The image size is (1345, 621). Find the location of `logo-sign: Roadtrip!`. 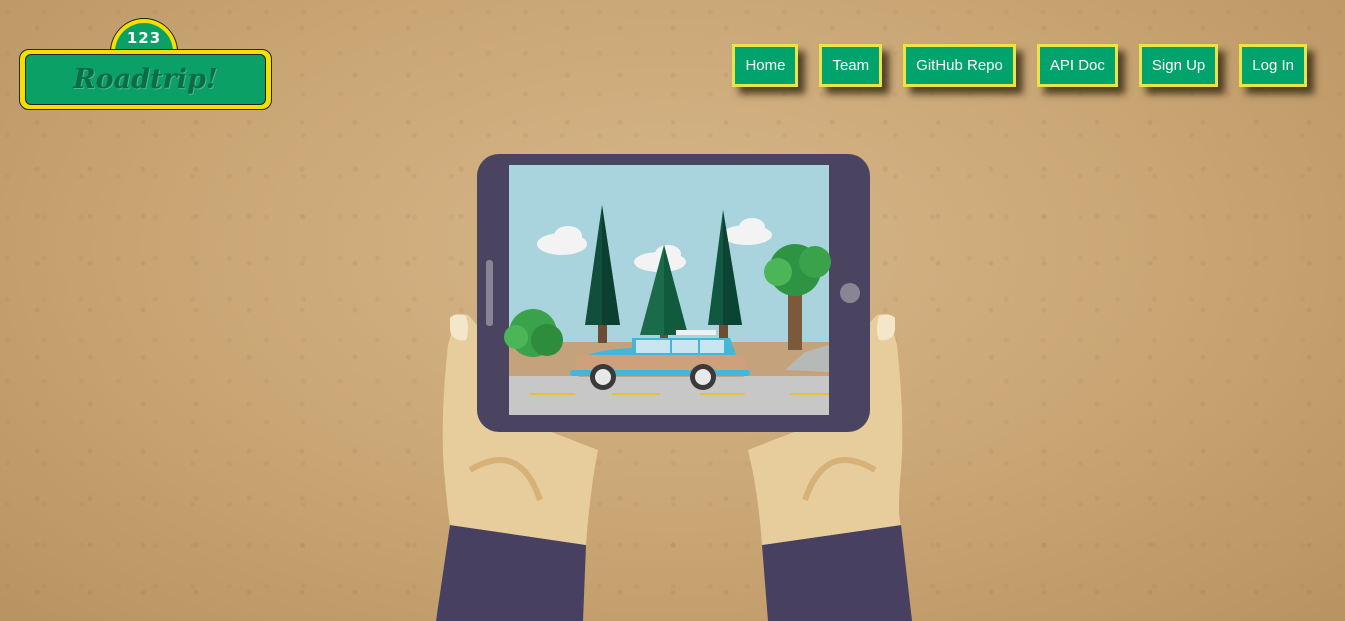

logo-sign: Roadtrip! is located at coordinates (145, 79).